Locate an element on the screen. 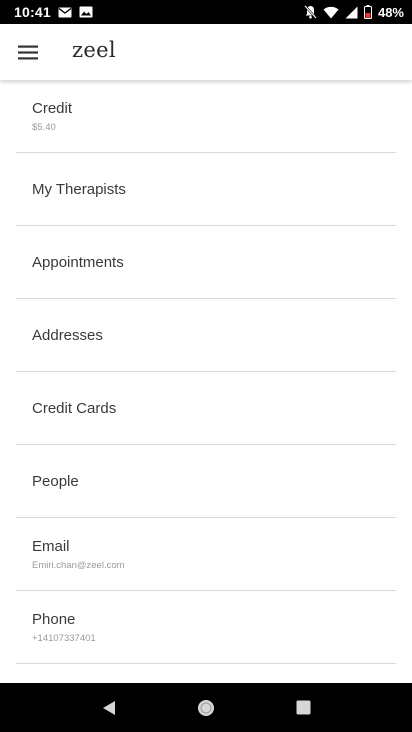 Image resolution: width=412 pixels, height=732 pixels. hamburger-menu-icon is located at coordinates (28, 52).